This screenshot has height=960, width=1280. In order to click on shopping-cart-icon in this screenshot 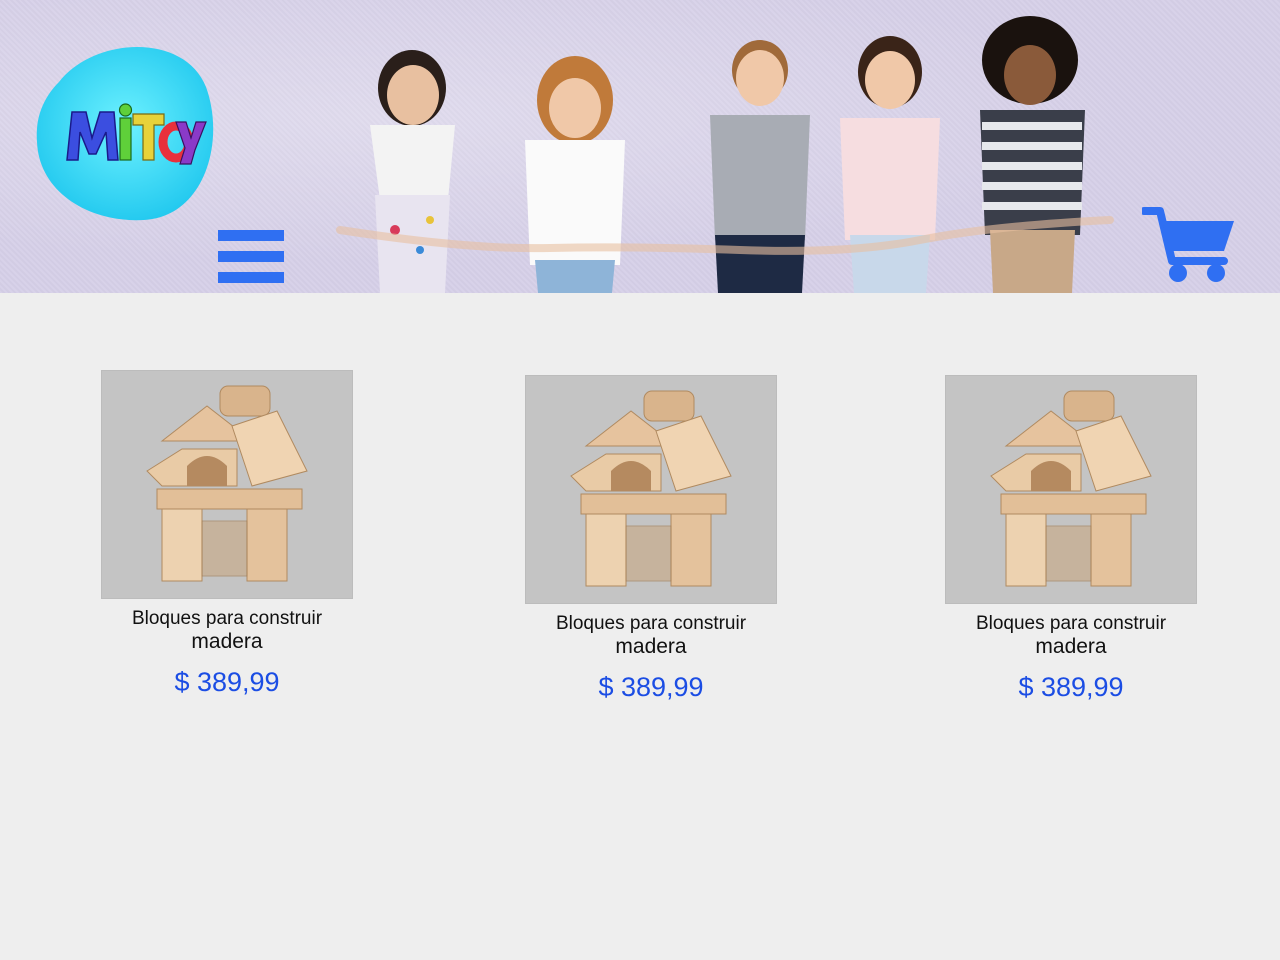, I will do `click(1190, 245)`.